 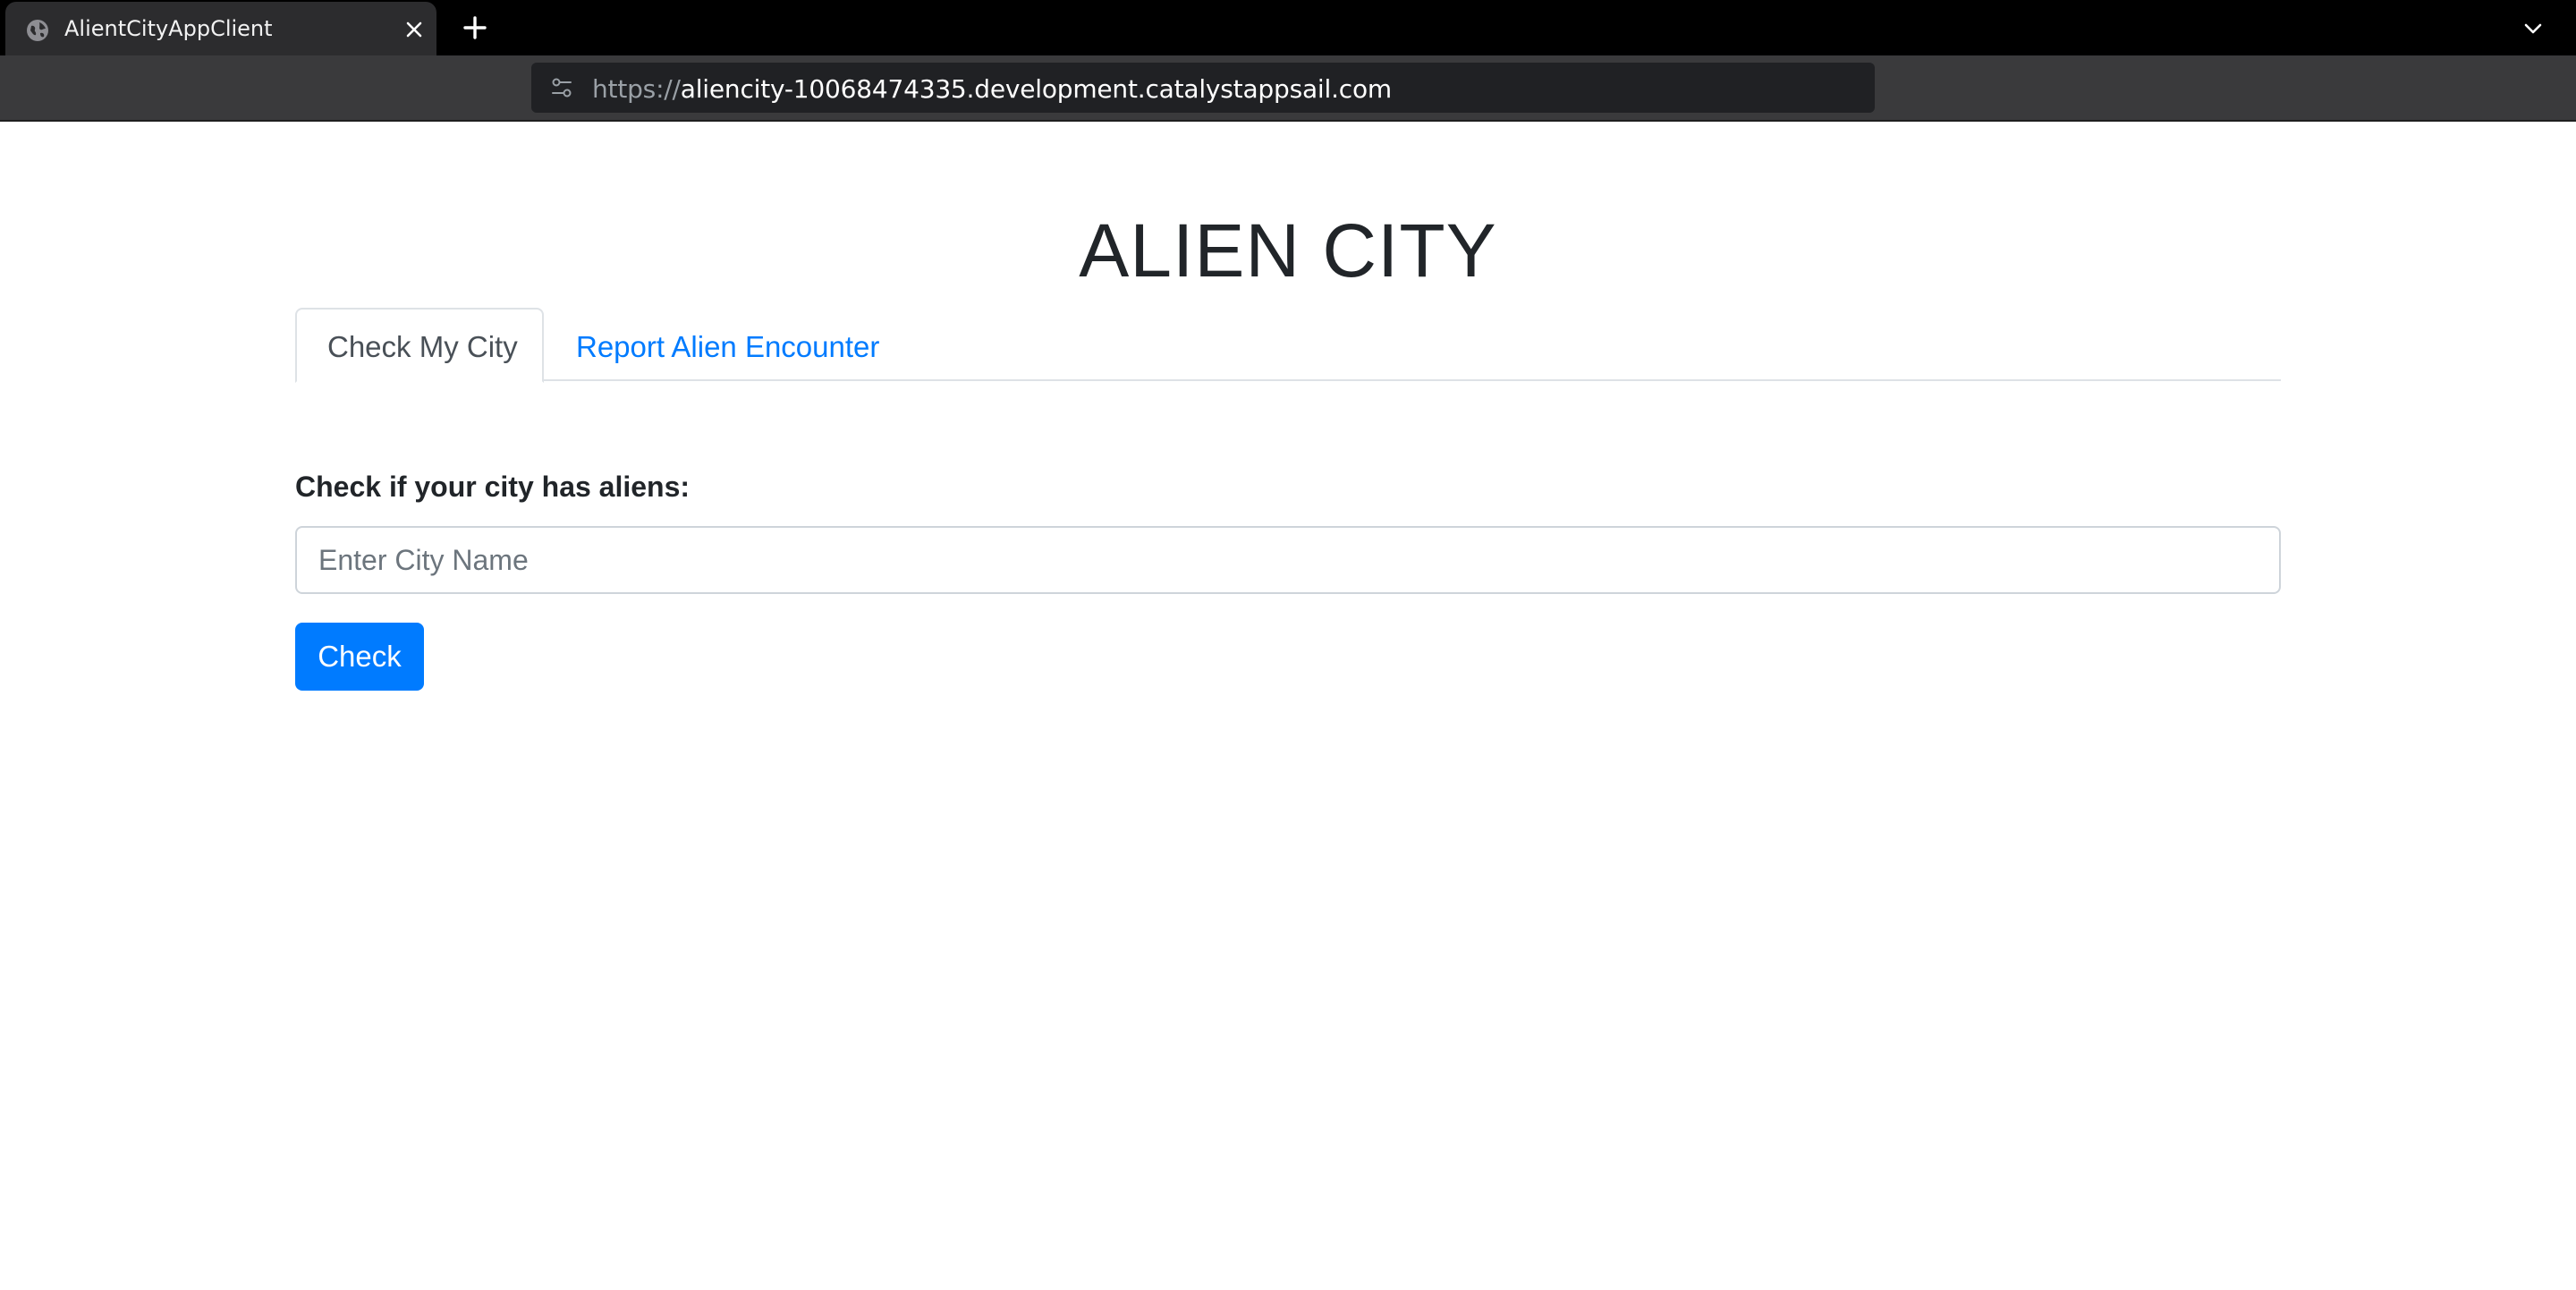 I want to click on tab-check-my-city: Check My City, so click(x=419, y=345).